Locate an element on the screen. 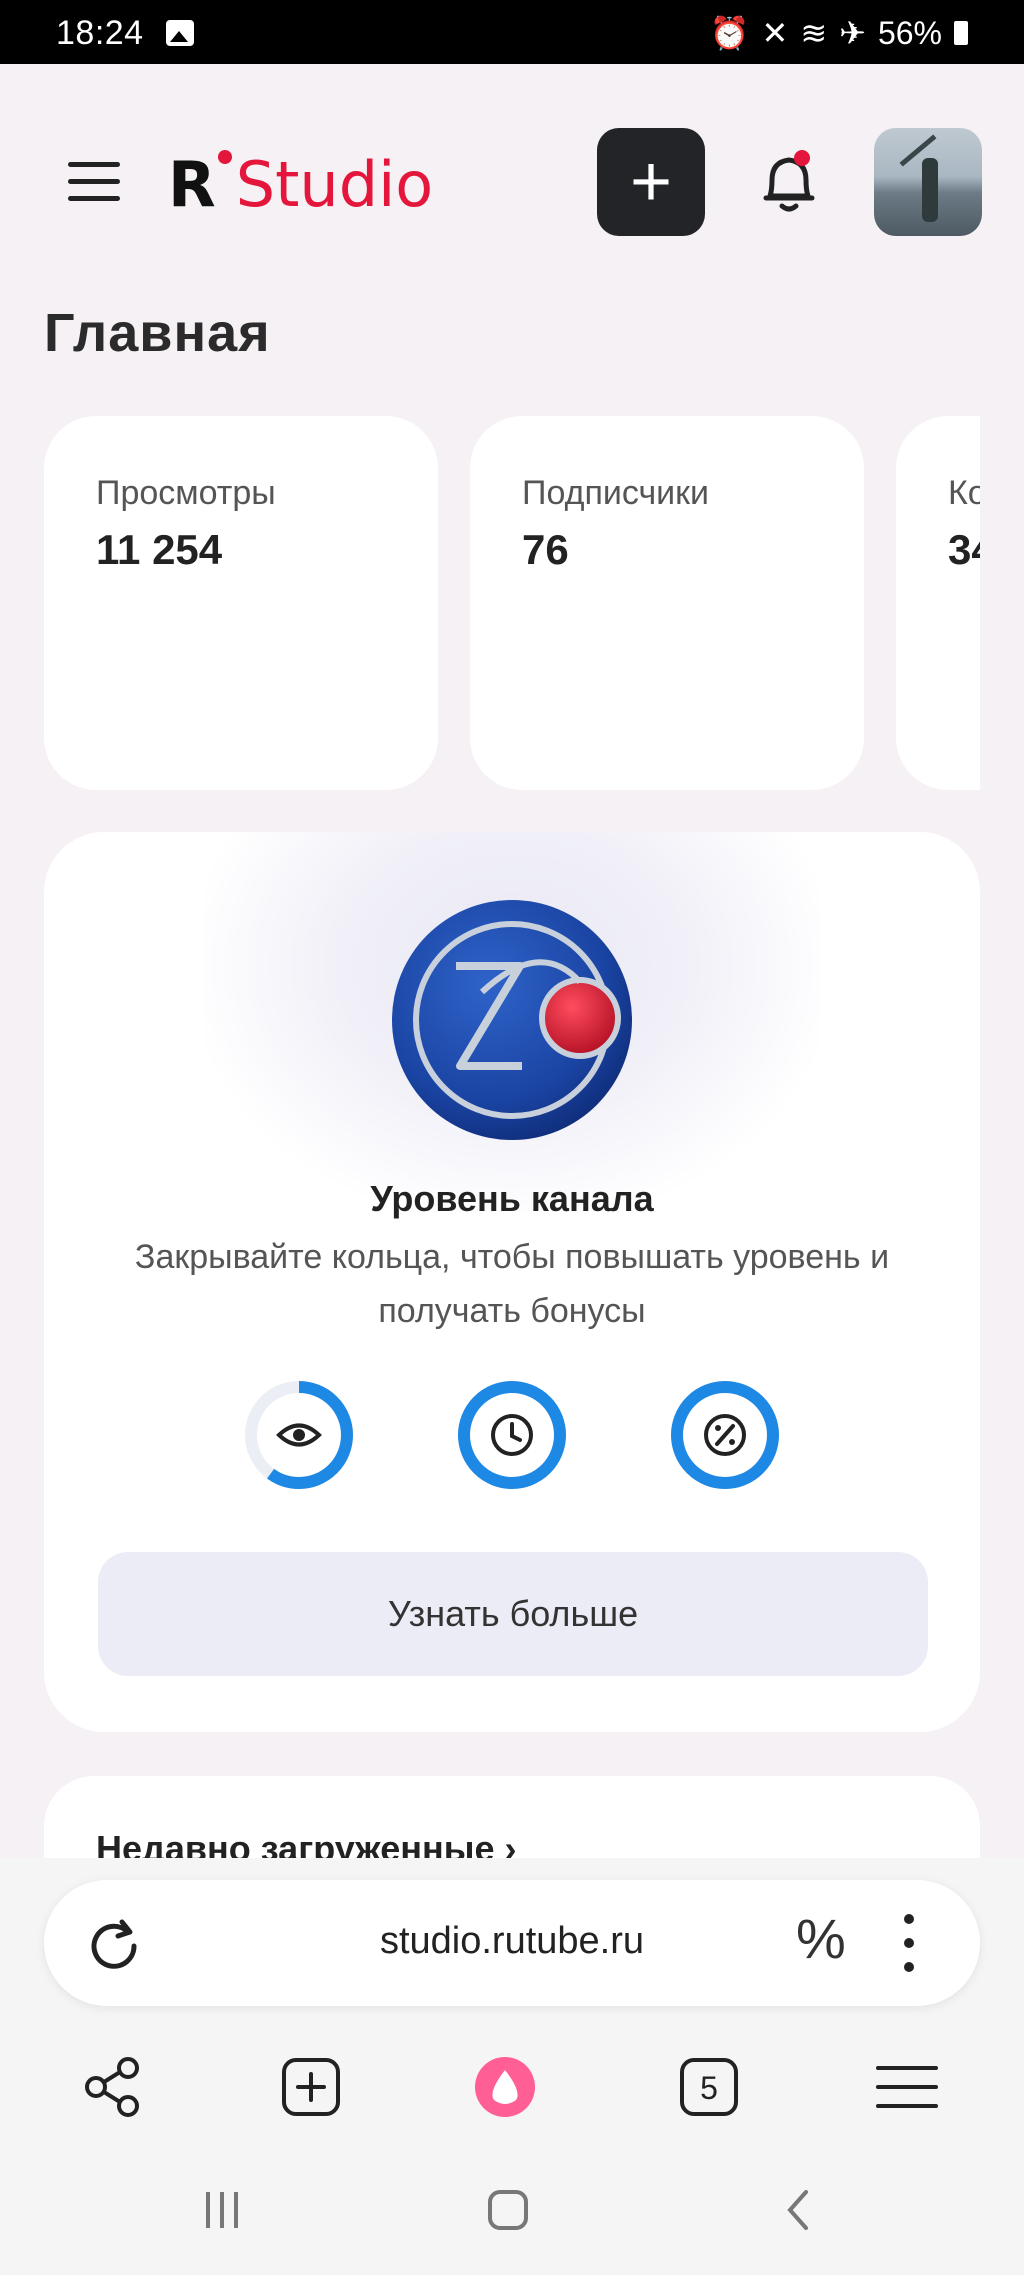  watch-time-ring is located at coordinates (512, 1435).